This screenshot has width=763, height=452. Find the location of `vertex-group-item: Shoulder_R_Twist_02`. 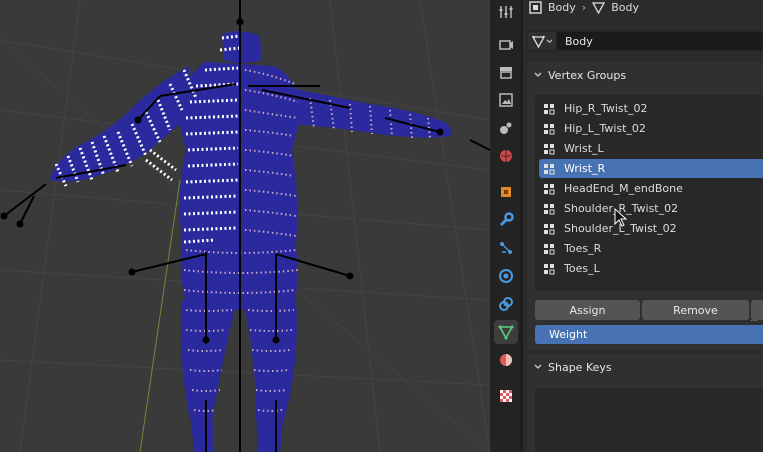

vertex-group-item: Shoulder_R_Twist_02 is located at coordinates (651, 208).